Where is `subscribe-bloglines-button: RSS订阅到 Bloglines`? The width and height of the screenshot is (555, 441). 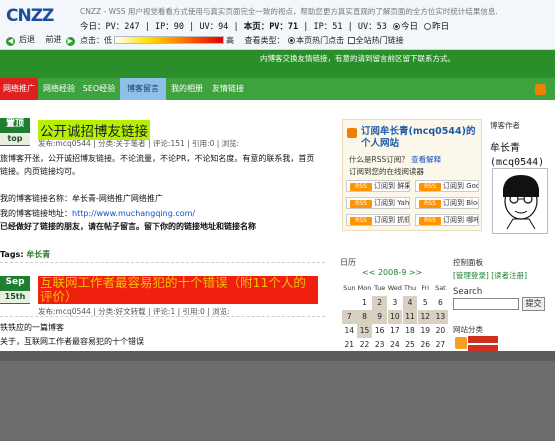
subscribe-bloglines-button: RSS订阅到 Bloglines is located at coordinates (447, 203).